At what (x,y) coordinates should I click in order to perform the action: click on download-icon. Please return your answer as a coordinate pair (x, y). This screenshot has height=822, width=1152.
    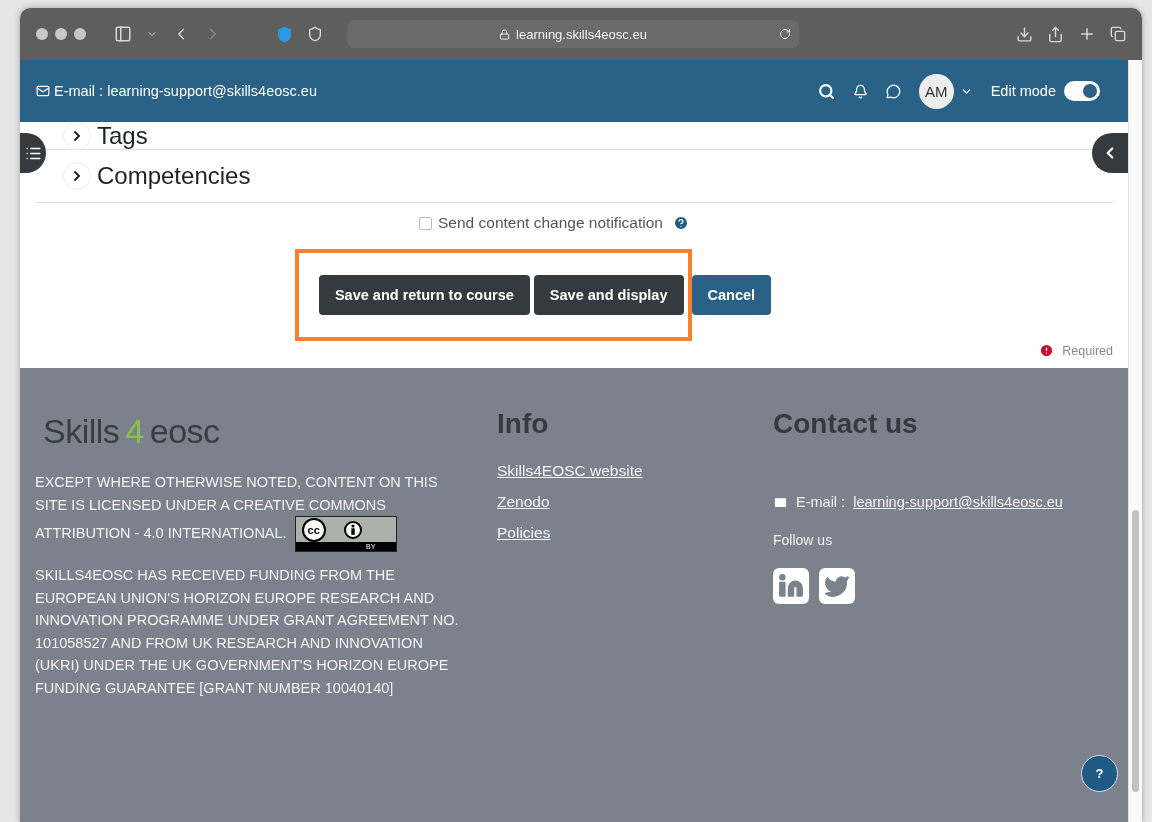
    Looking at the image, I should click on (1024, 34).